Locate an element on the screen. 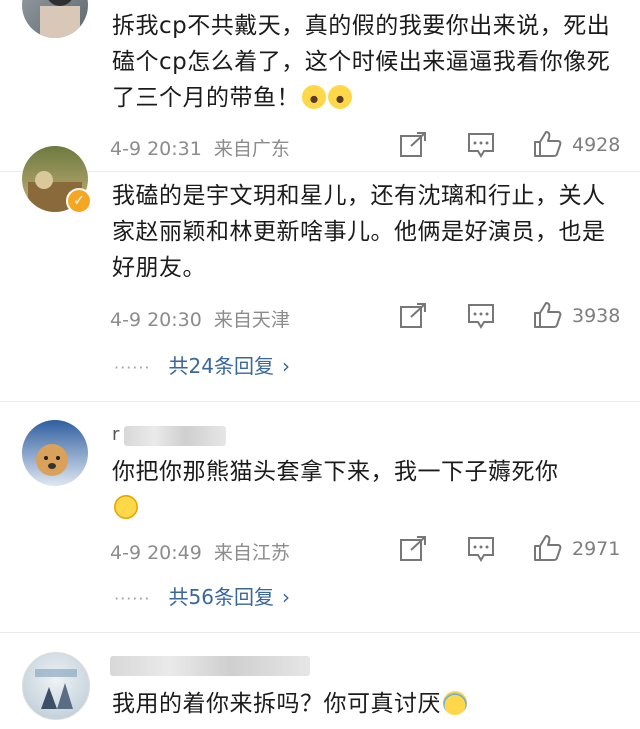  username: r is located at coordinates (115, 434).